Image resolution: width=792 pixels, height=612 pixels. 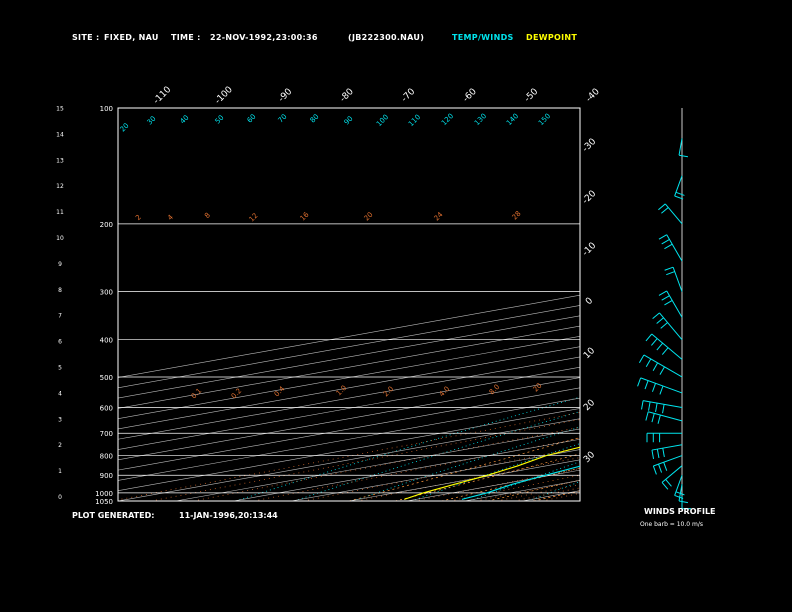 What do you see at coordinates (512, 119) in the screenshot?
I see `dry-adiabat-label: 140` at bounding box center [512, 119].